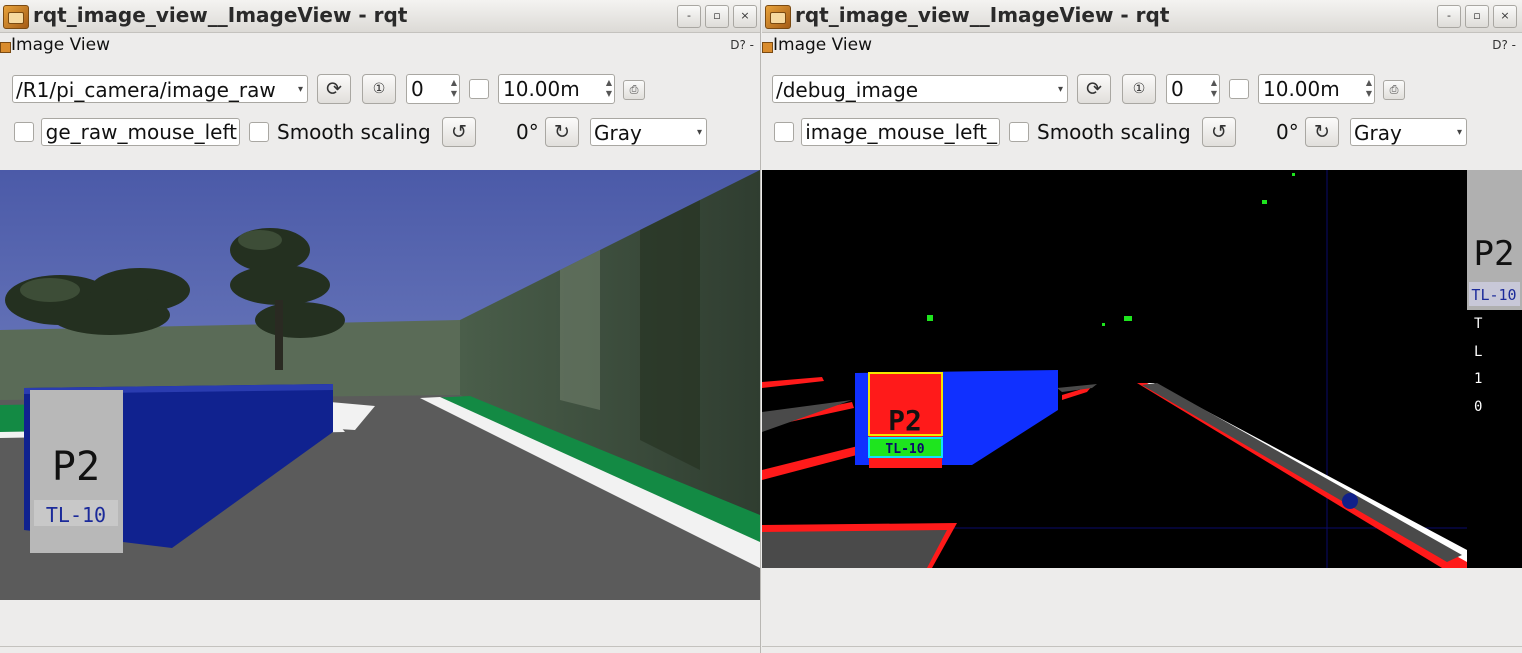 Image resolution: width=1522 pixels, height=653 pixels. What do you see at coordinates (1478, 379) in the screenshot?
I see `readout-char: 1` at bounding box center [1478, 379].